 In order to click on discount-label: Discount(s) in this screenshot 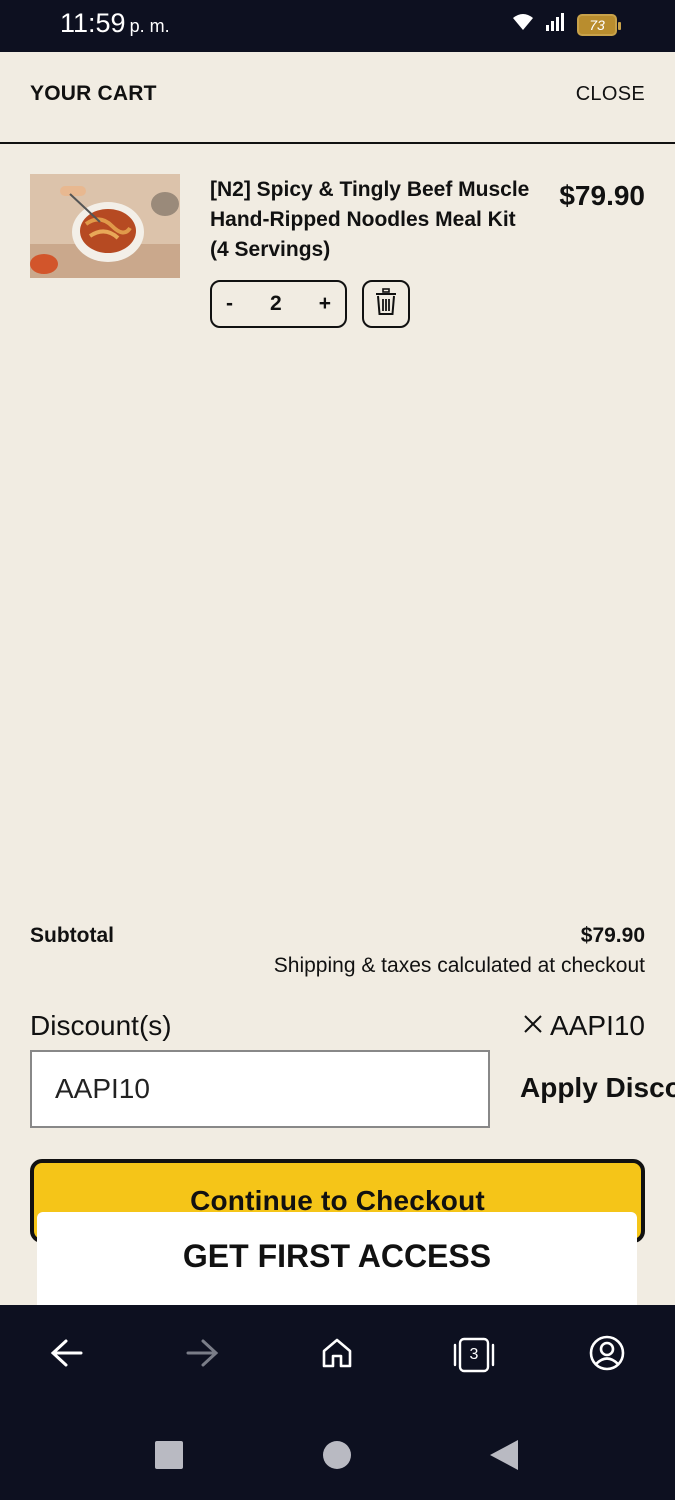, I will do `click(101, 1025)`.